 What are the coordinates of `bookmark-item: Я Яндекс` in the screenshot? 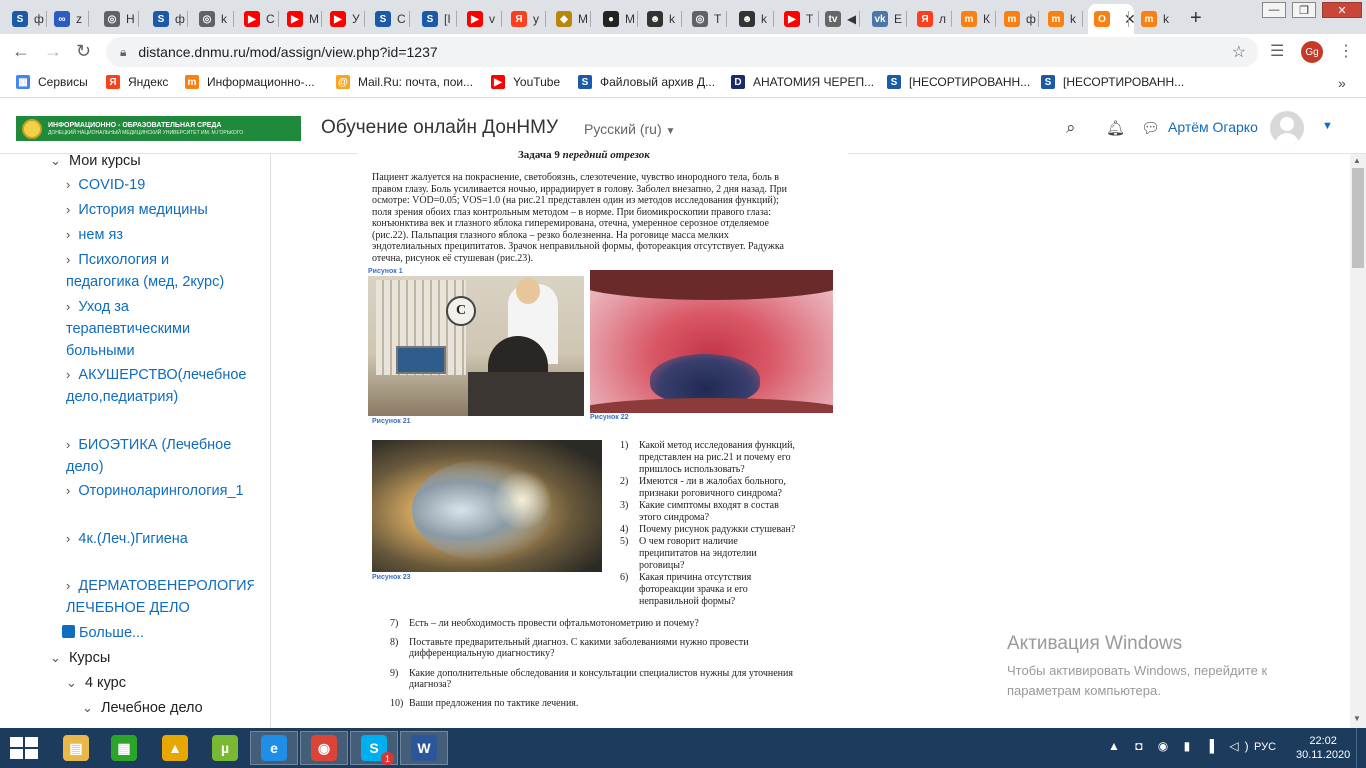 It's located at (137, 82).